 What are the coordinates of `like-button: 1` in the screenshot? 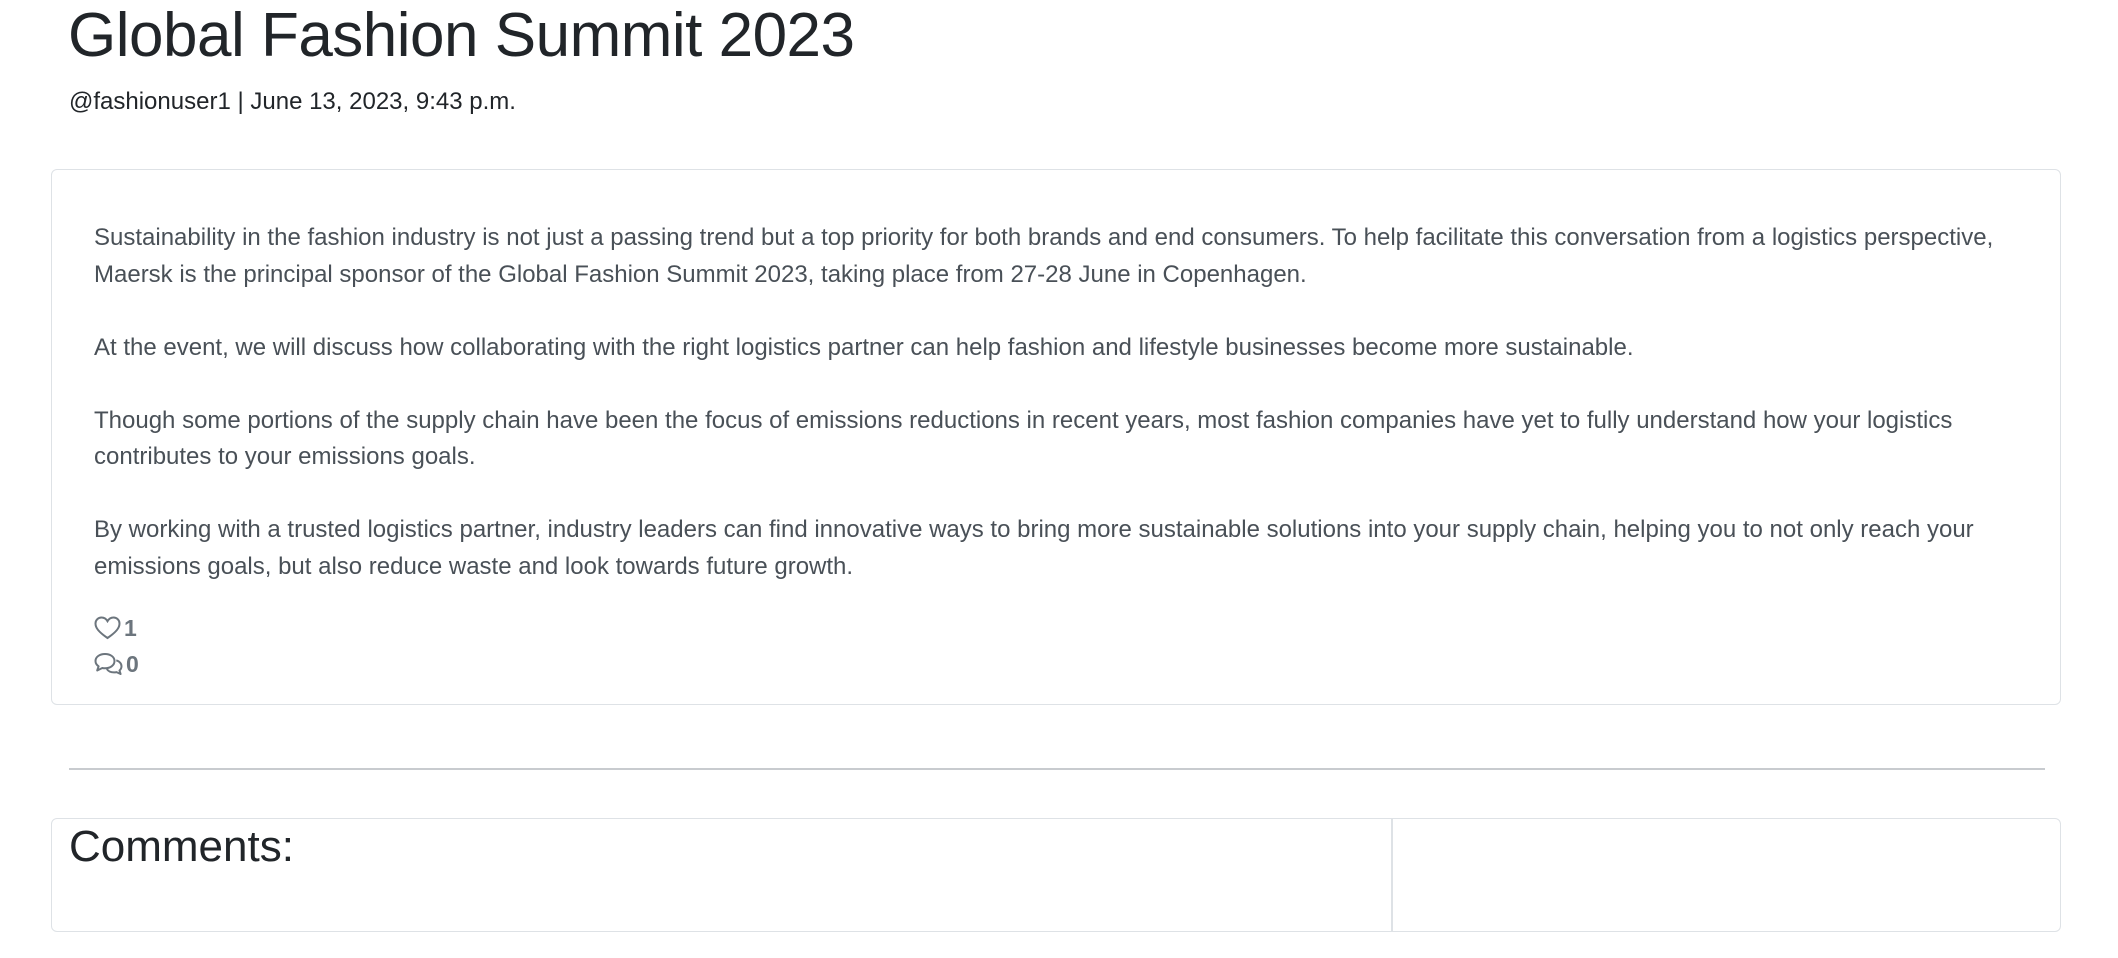 It's located at (116, 628).